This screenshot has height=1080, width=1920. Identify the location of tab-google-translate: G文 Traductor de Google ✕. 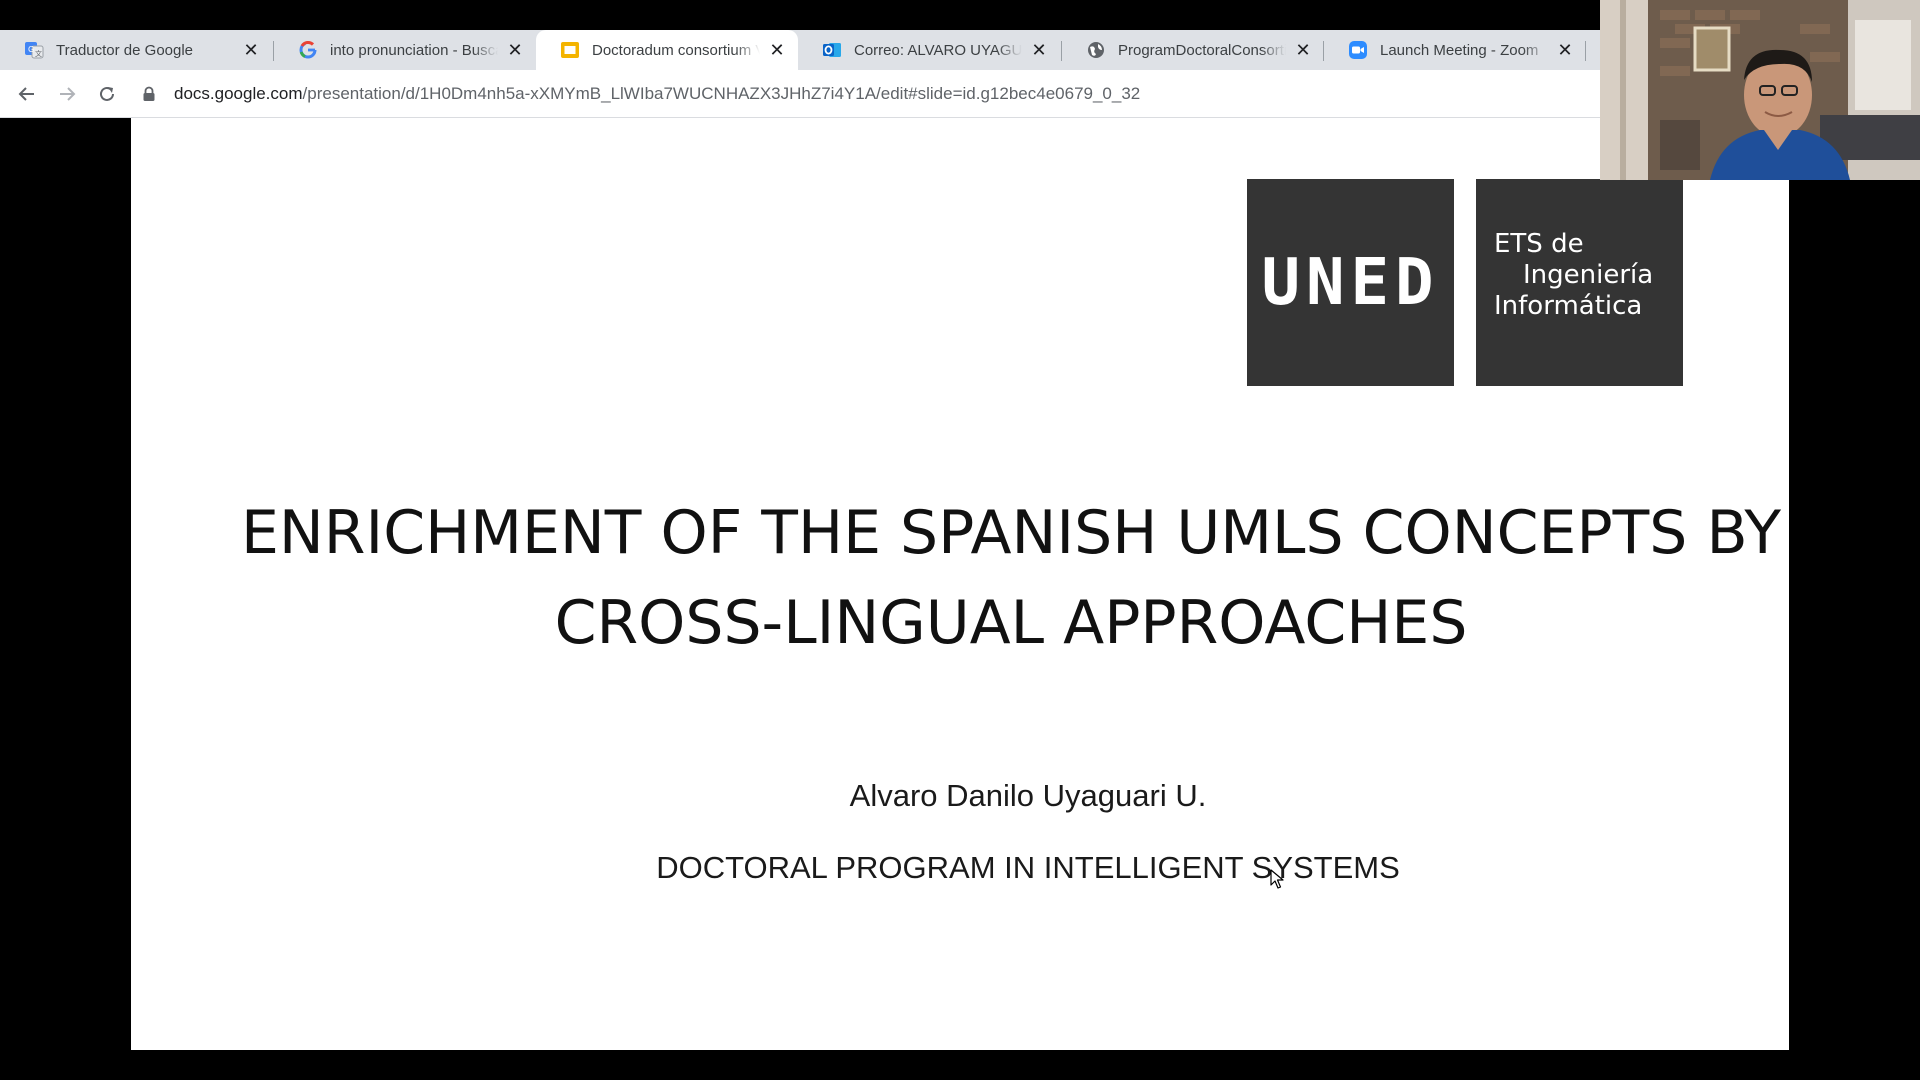
(136, 50).